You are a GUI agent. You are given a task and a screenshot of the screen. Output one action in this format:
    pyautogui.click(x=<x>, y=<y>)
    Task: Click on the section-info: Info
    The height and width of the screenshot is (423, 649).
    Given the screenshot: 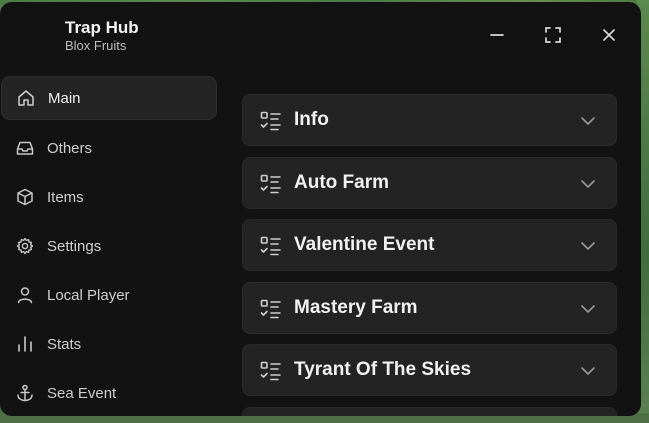 What is the action you would take?
    pyautogui.click(x=429, y=120)
    